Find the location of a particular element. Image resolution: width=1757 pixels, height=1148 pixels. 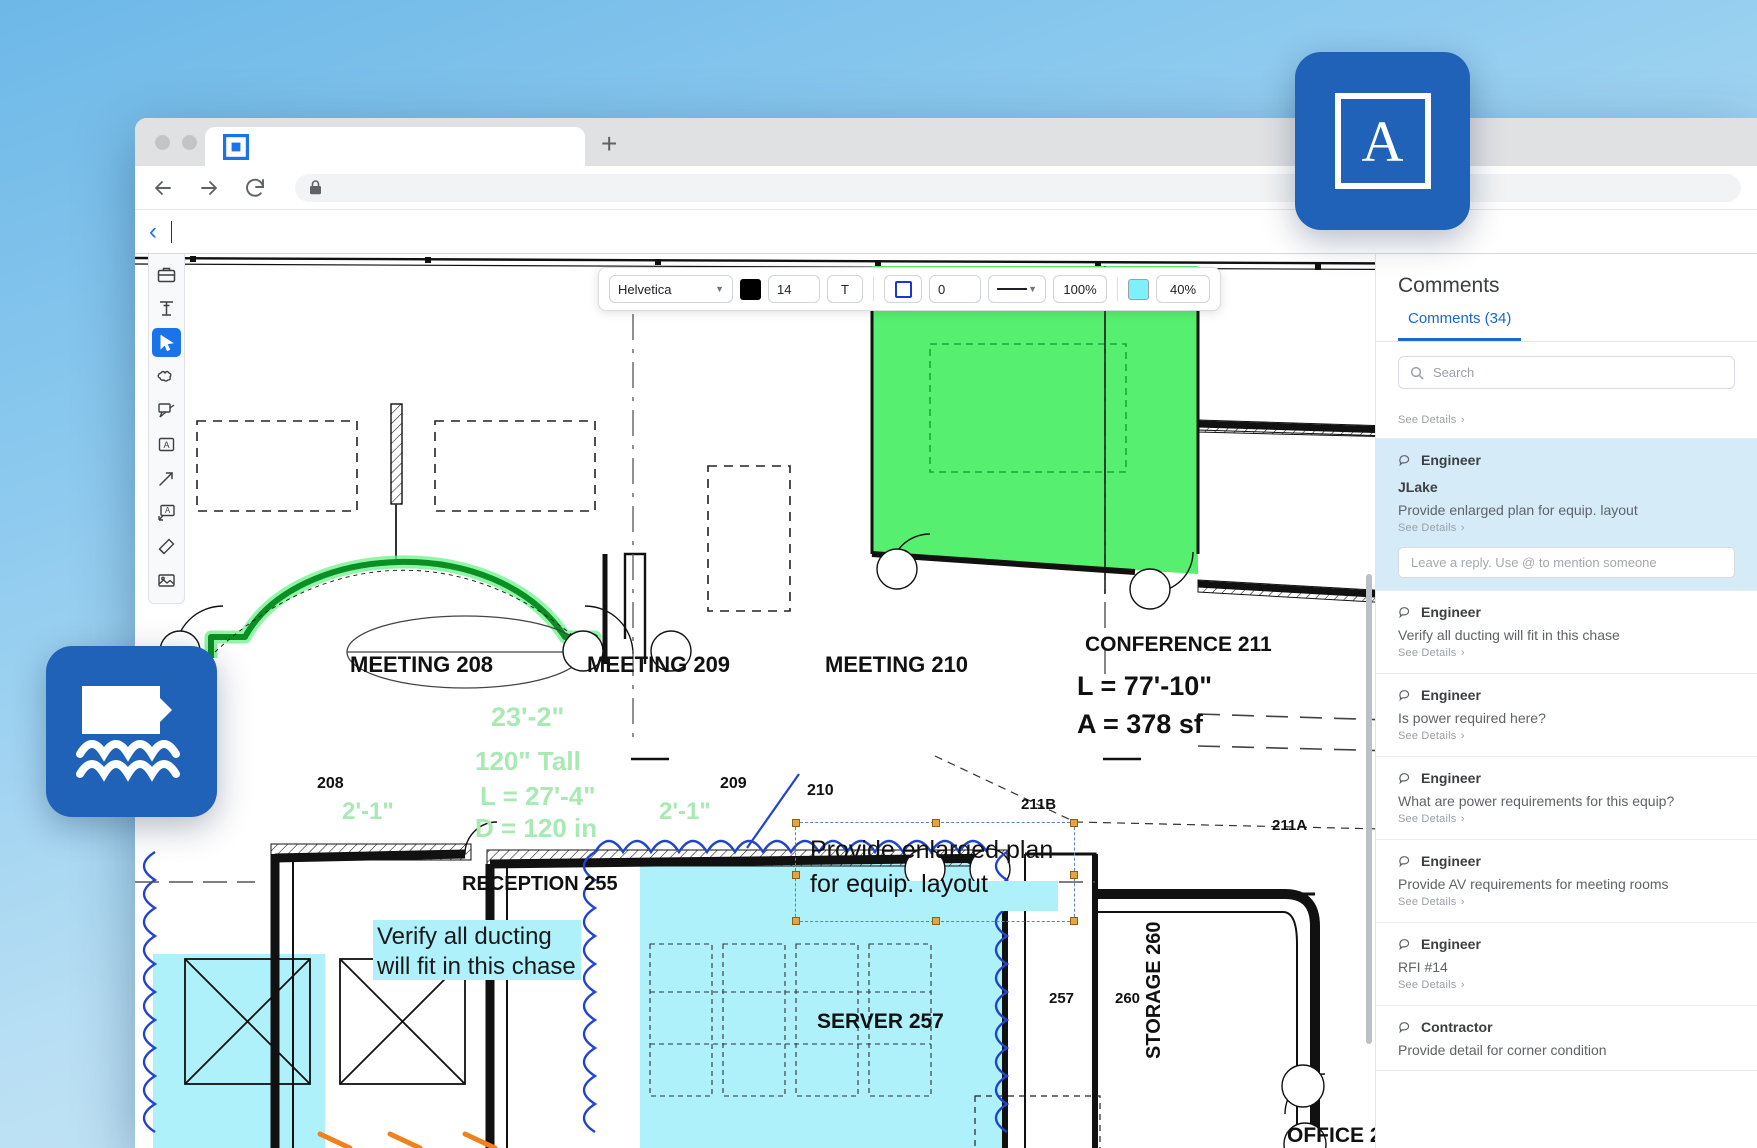

resize-handle-w is located at coordinates (796, 875).